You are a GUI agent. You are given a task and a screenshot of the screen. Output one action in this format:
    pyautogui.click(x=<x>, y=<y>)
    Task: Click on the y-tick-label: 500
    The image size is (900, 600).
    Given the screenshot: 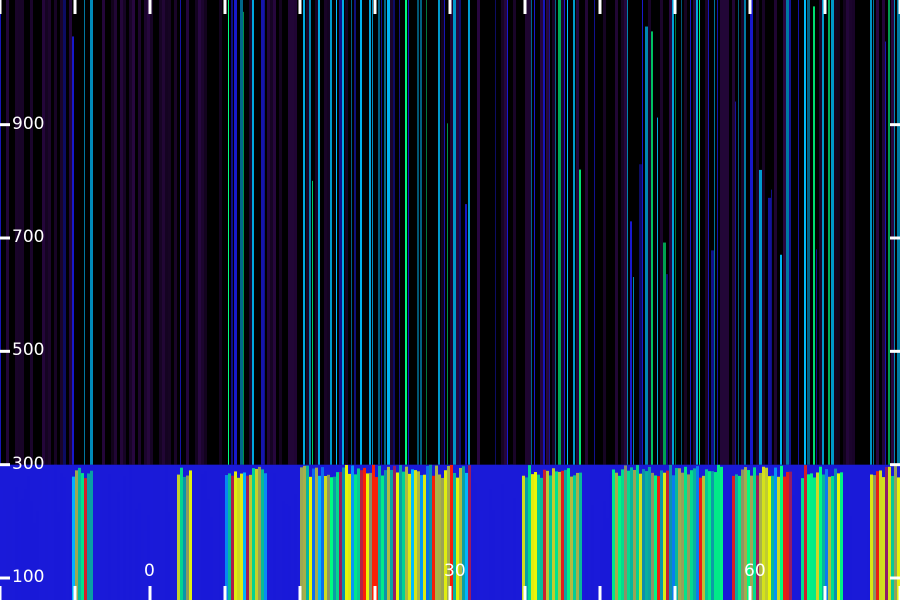 What is the action you would take?
    pyautogui.click(x=28, y=350)
    